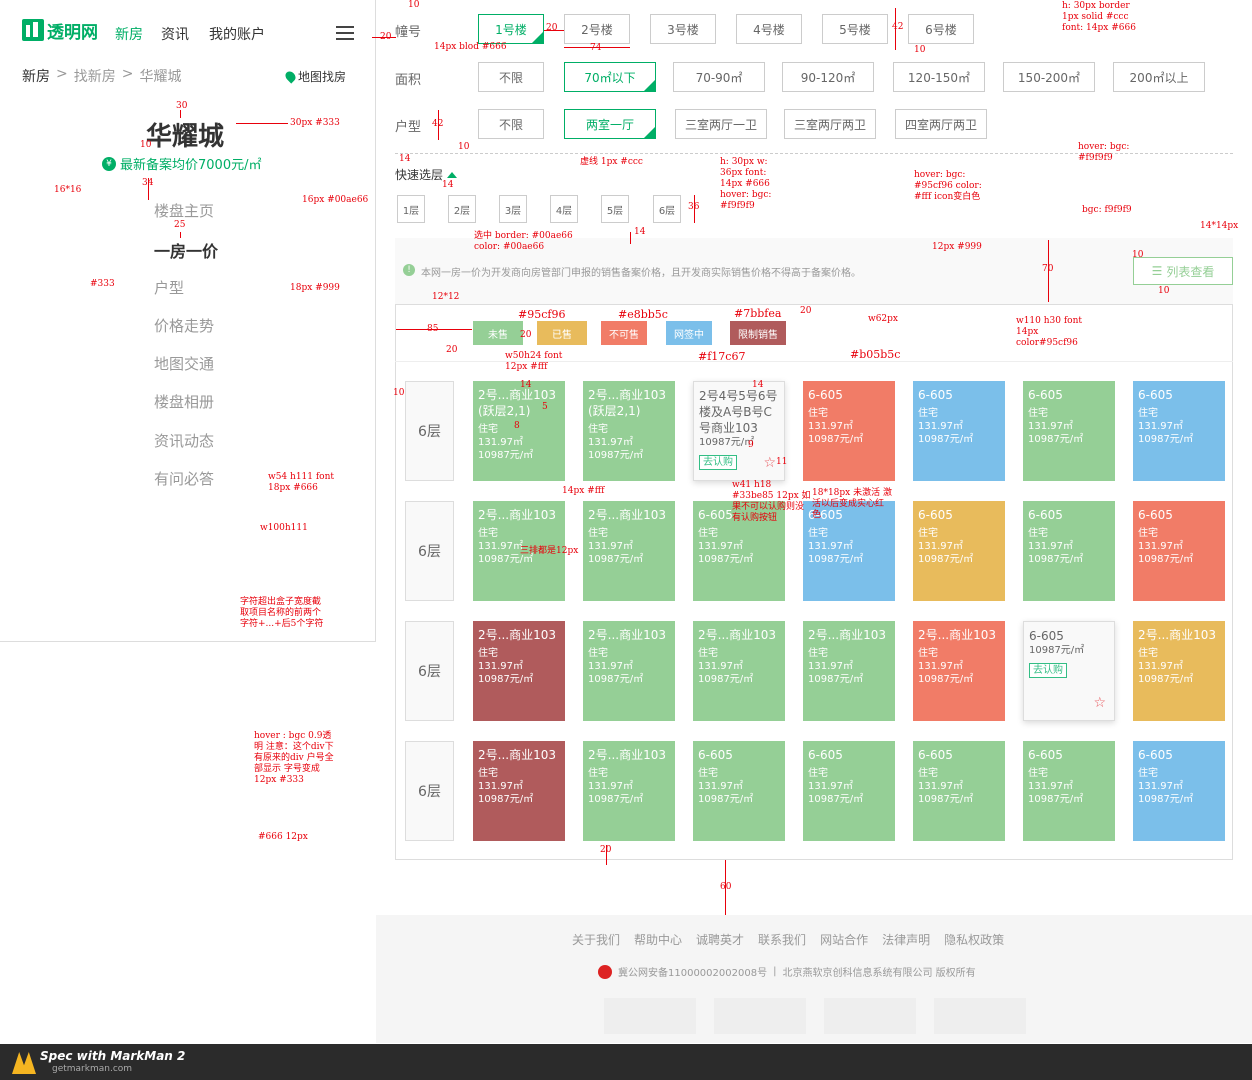  Describe the element at coordinates (719, 77) in the screenshot. I see `area-option: 70-90㎡` at that location.